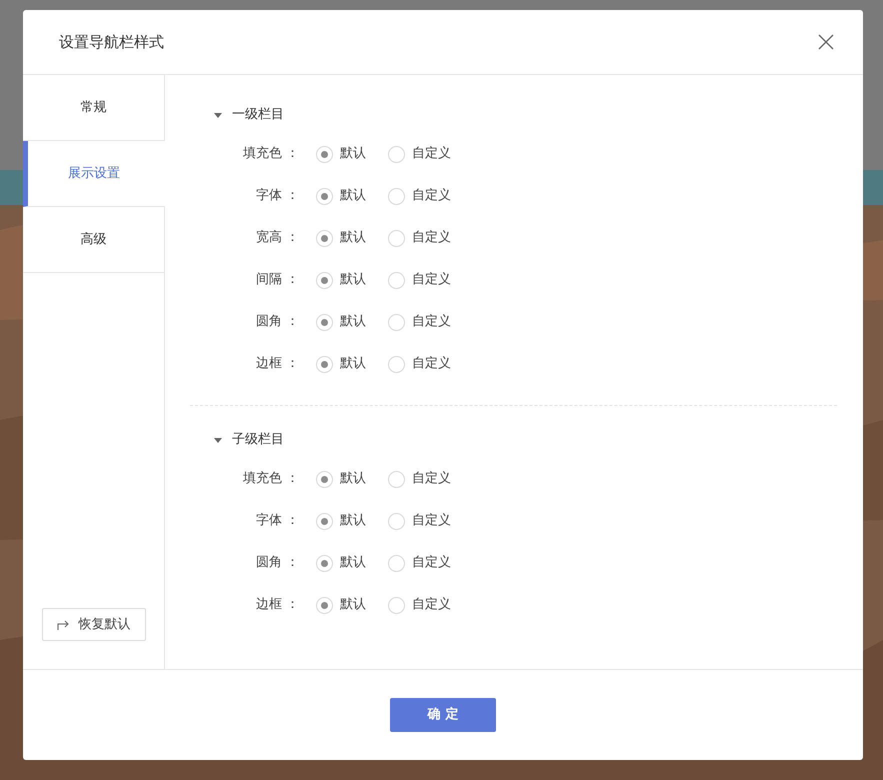  Describe the element at coordinates (443, 715) in the screenshot. I see `confirm-button: 确 定` at that location.